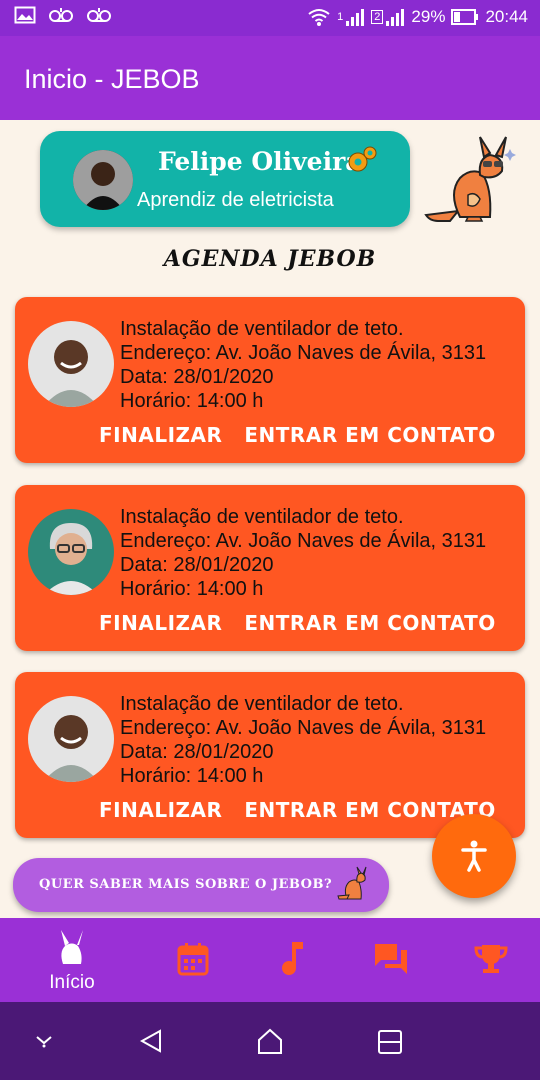 The image size is (540, 1080). What do you see at coordinates (377, 17) in the screenshot?
I see `sim2-label: 2` at bounding box center [377, 17].